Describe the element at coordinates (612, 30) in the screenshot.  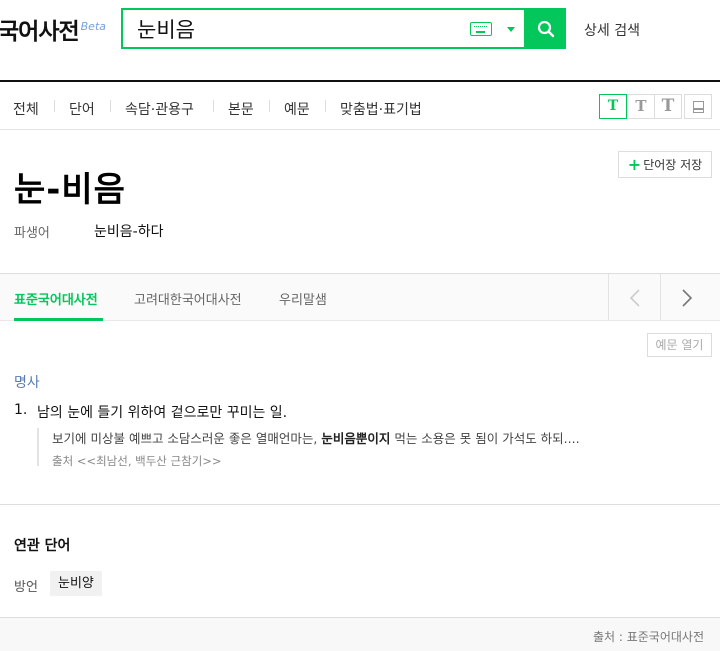
I see `detail-search-link: 상세 검색` at that location.